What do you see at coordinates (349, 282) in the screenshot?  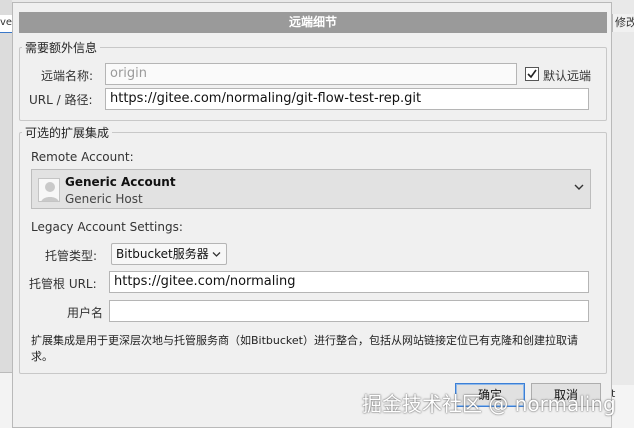 I see `host-root-url-input: https://gitee.com/normaling` at bounding box center [349, 282].